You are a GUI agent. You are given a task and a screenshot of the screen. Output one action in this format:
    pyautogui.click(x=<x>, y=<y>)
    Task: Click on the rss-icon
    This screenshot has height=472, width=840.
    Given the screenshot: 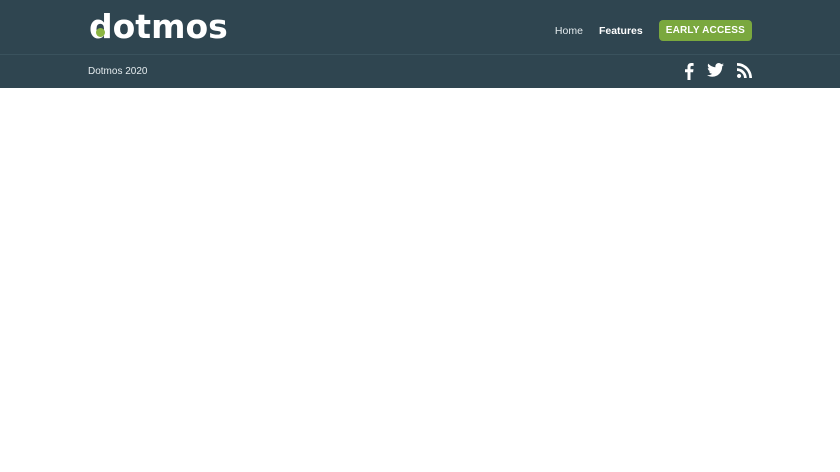 What is the action you would take?
    pyautogui.click(x=744, y=71)
    